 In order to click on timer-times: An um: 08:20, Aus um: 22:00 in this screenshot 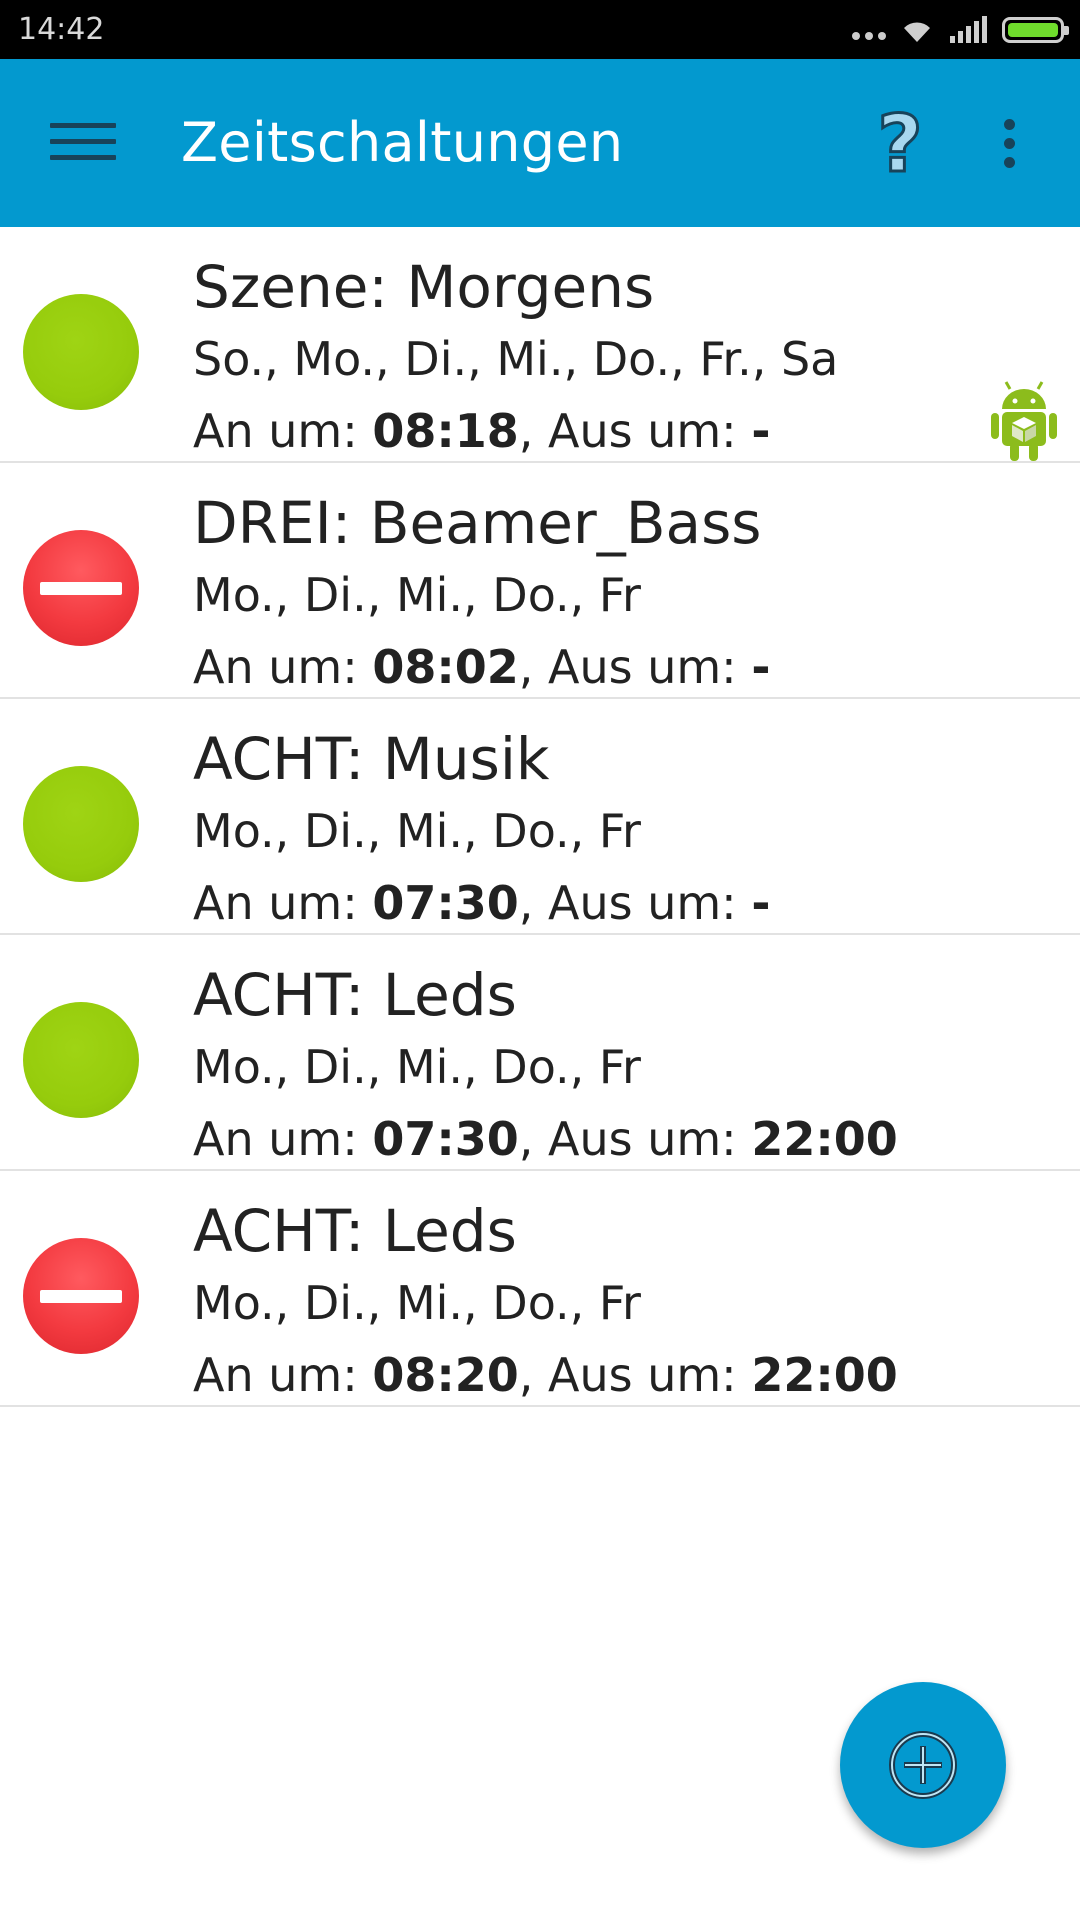, I will do `click(626, 1375)`.